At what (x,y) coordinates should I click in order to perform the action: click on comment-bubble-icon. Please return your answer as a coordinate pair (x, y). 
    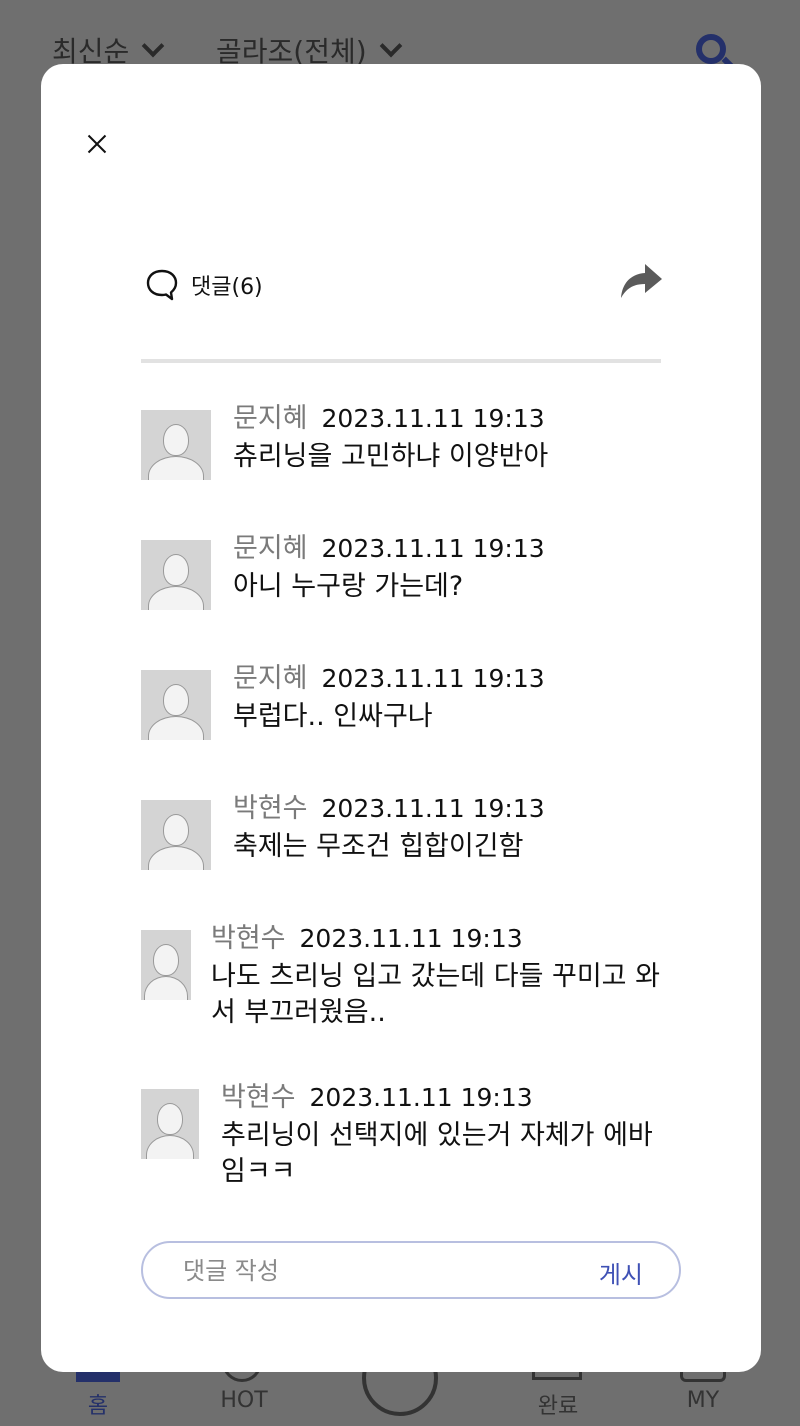
    Looking at the image, I should click on (162, 285).